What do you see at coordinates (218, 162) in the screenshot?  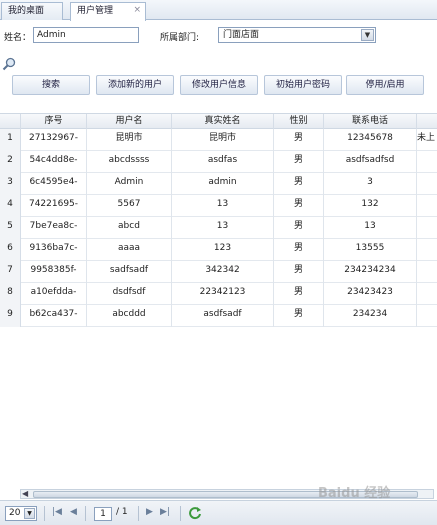 I see `table-row: 2 54c4dd8e-abcdssss asdfas 男 asdfsadfsd` at bounding box center [218, 162].